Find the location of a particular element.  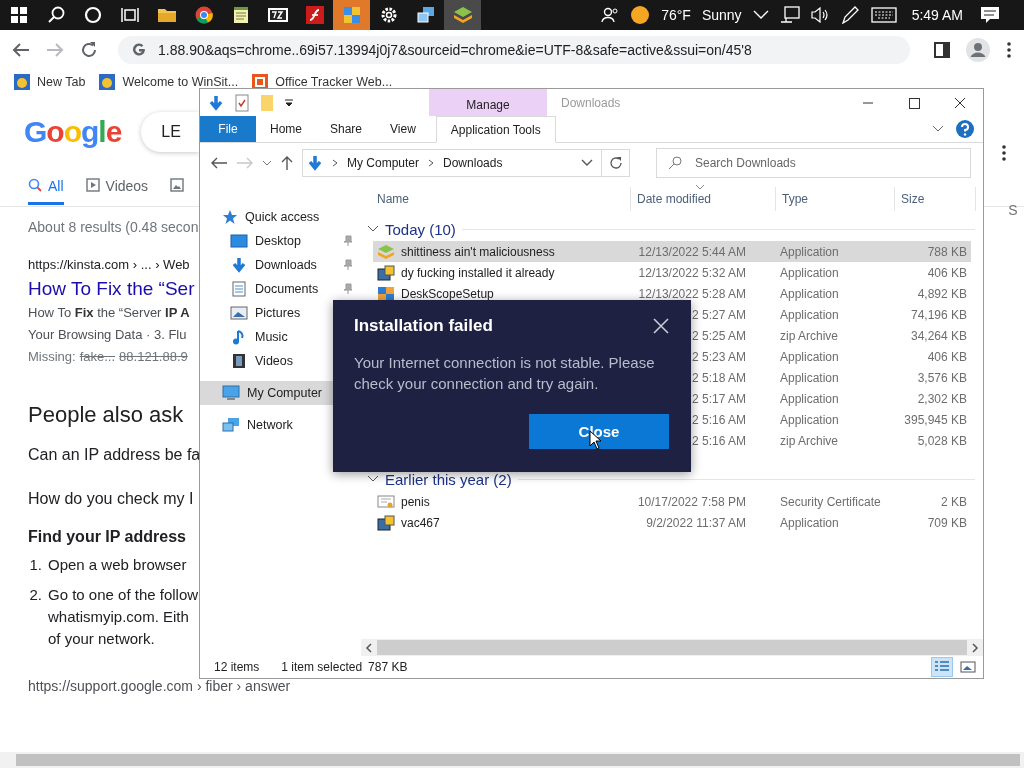

size-cell-text: 5,028 KB is located at coordinates (942, 440).